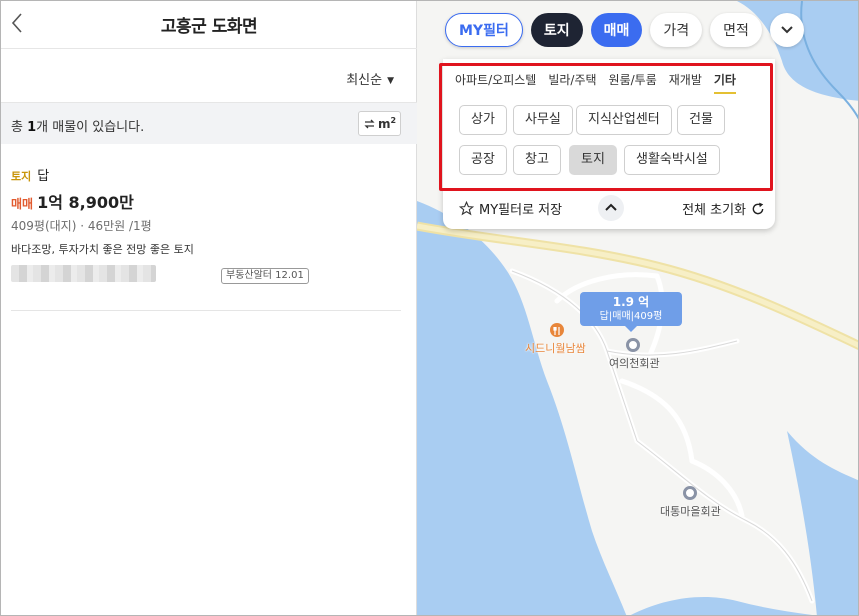 The height and width of the screenshot is (616, 859). Describe the element at coordinates (81, 226) in the screenshot. I see `listing-detail: 409평(대지) · 46만원 /1평` at that location.